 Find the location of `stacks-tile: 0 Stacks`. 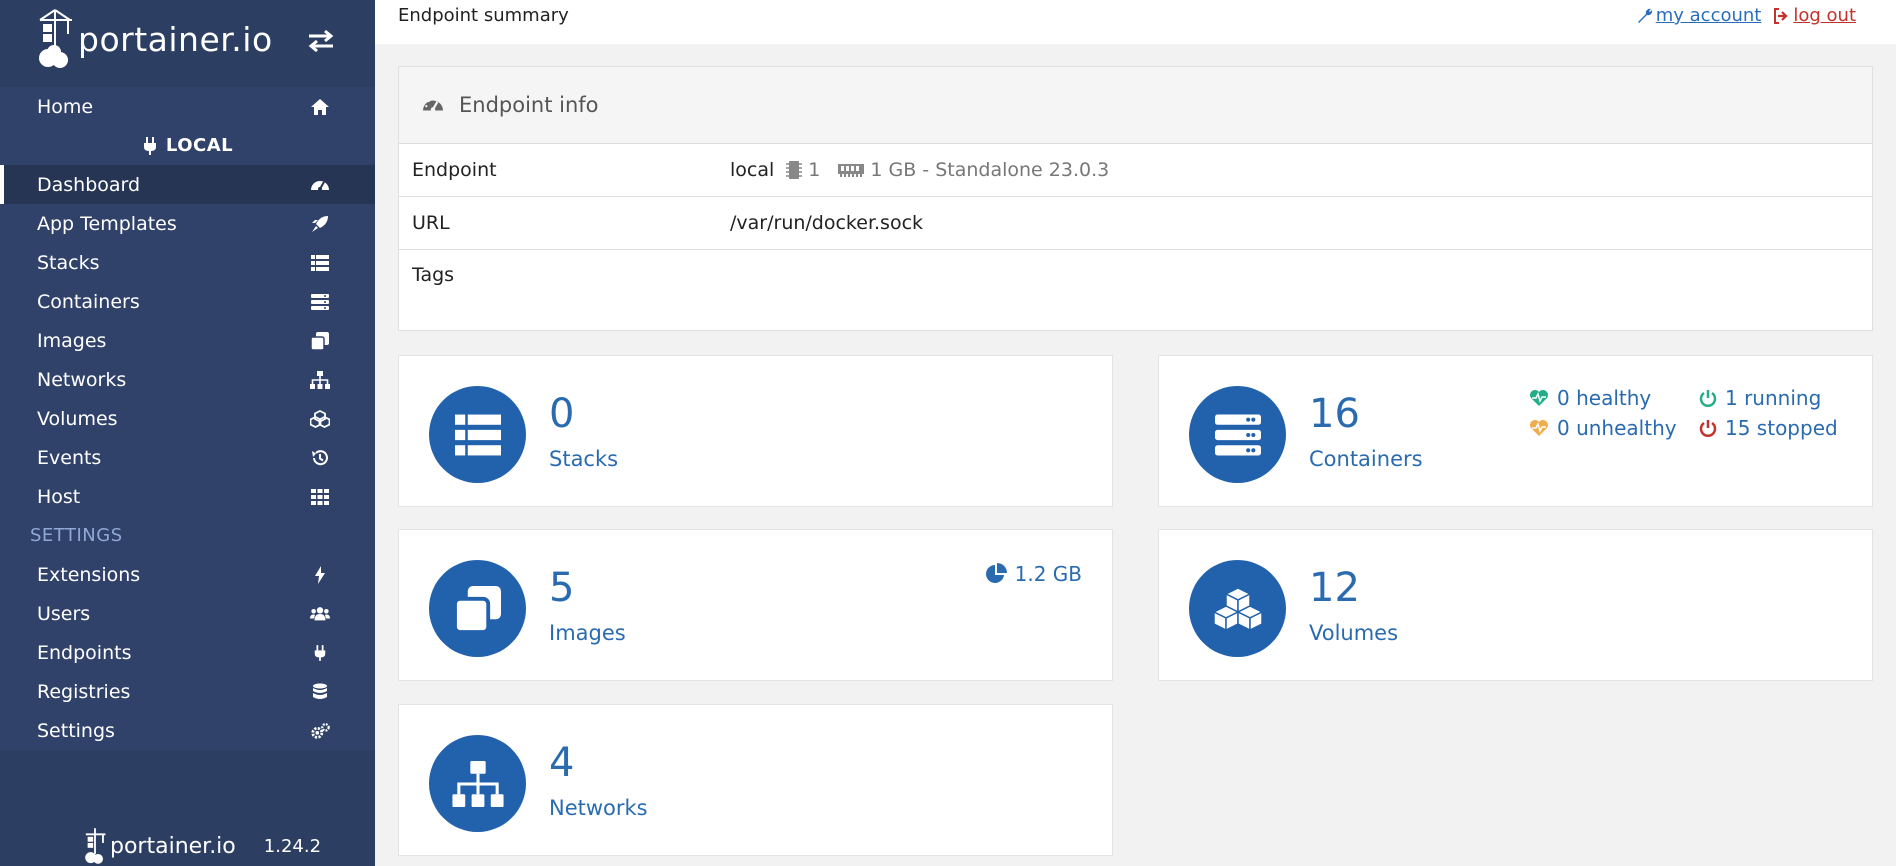

stacks-tile: 0 Stacks is located at coordinates (755, 431).